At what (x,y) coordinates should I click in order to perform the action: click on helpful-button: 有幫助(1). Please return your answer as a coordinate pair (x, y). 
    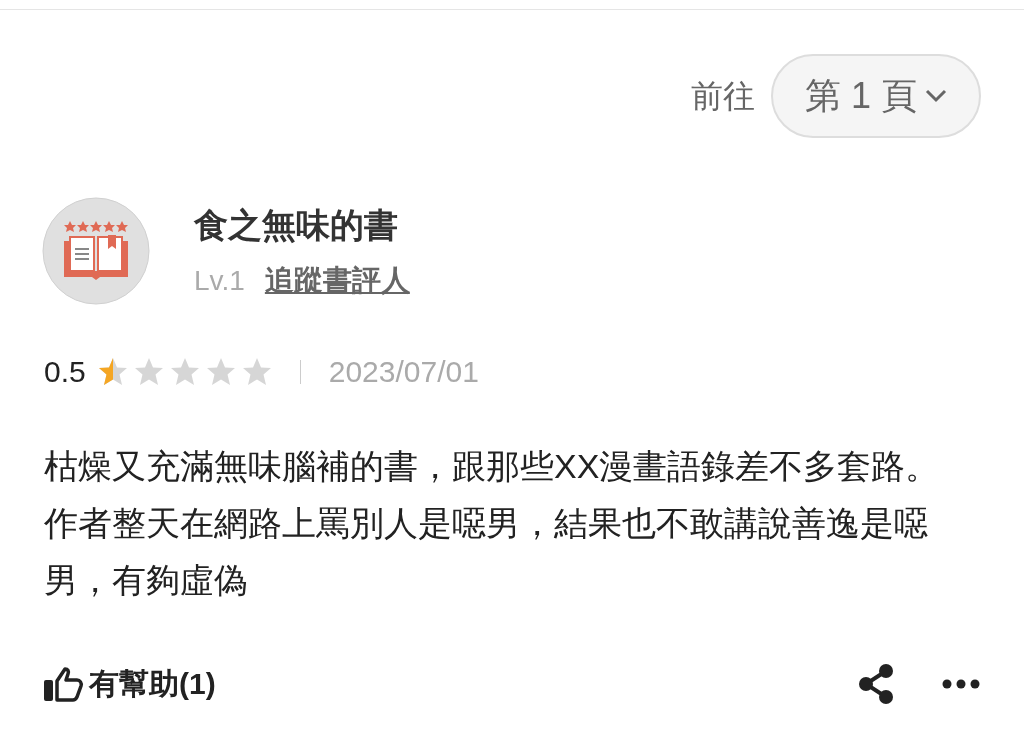
    Looking at the image, I should click on (129, 683).